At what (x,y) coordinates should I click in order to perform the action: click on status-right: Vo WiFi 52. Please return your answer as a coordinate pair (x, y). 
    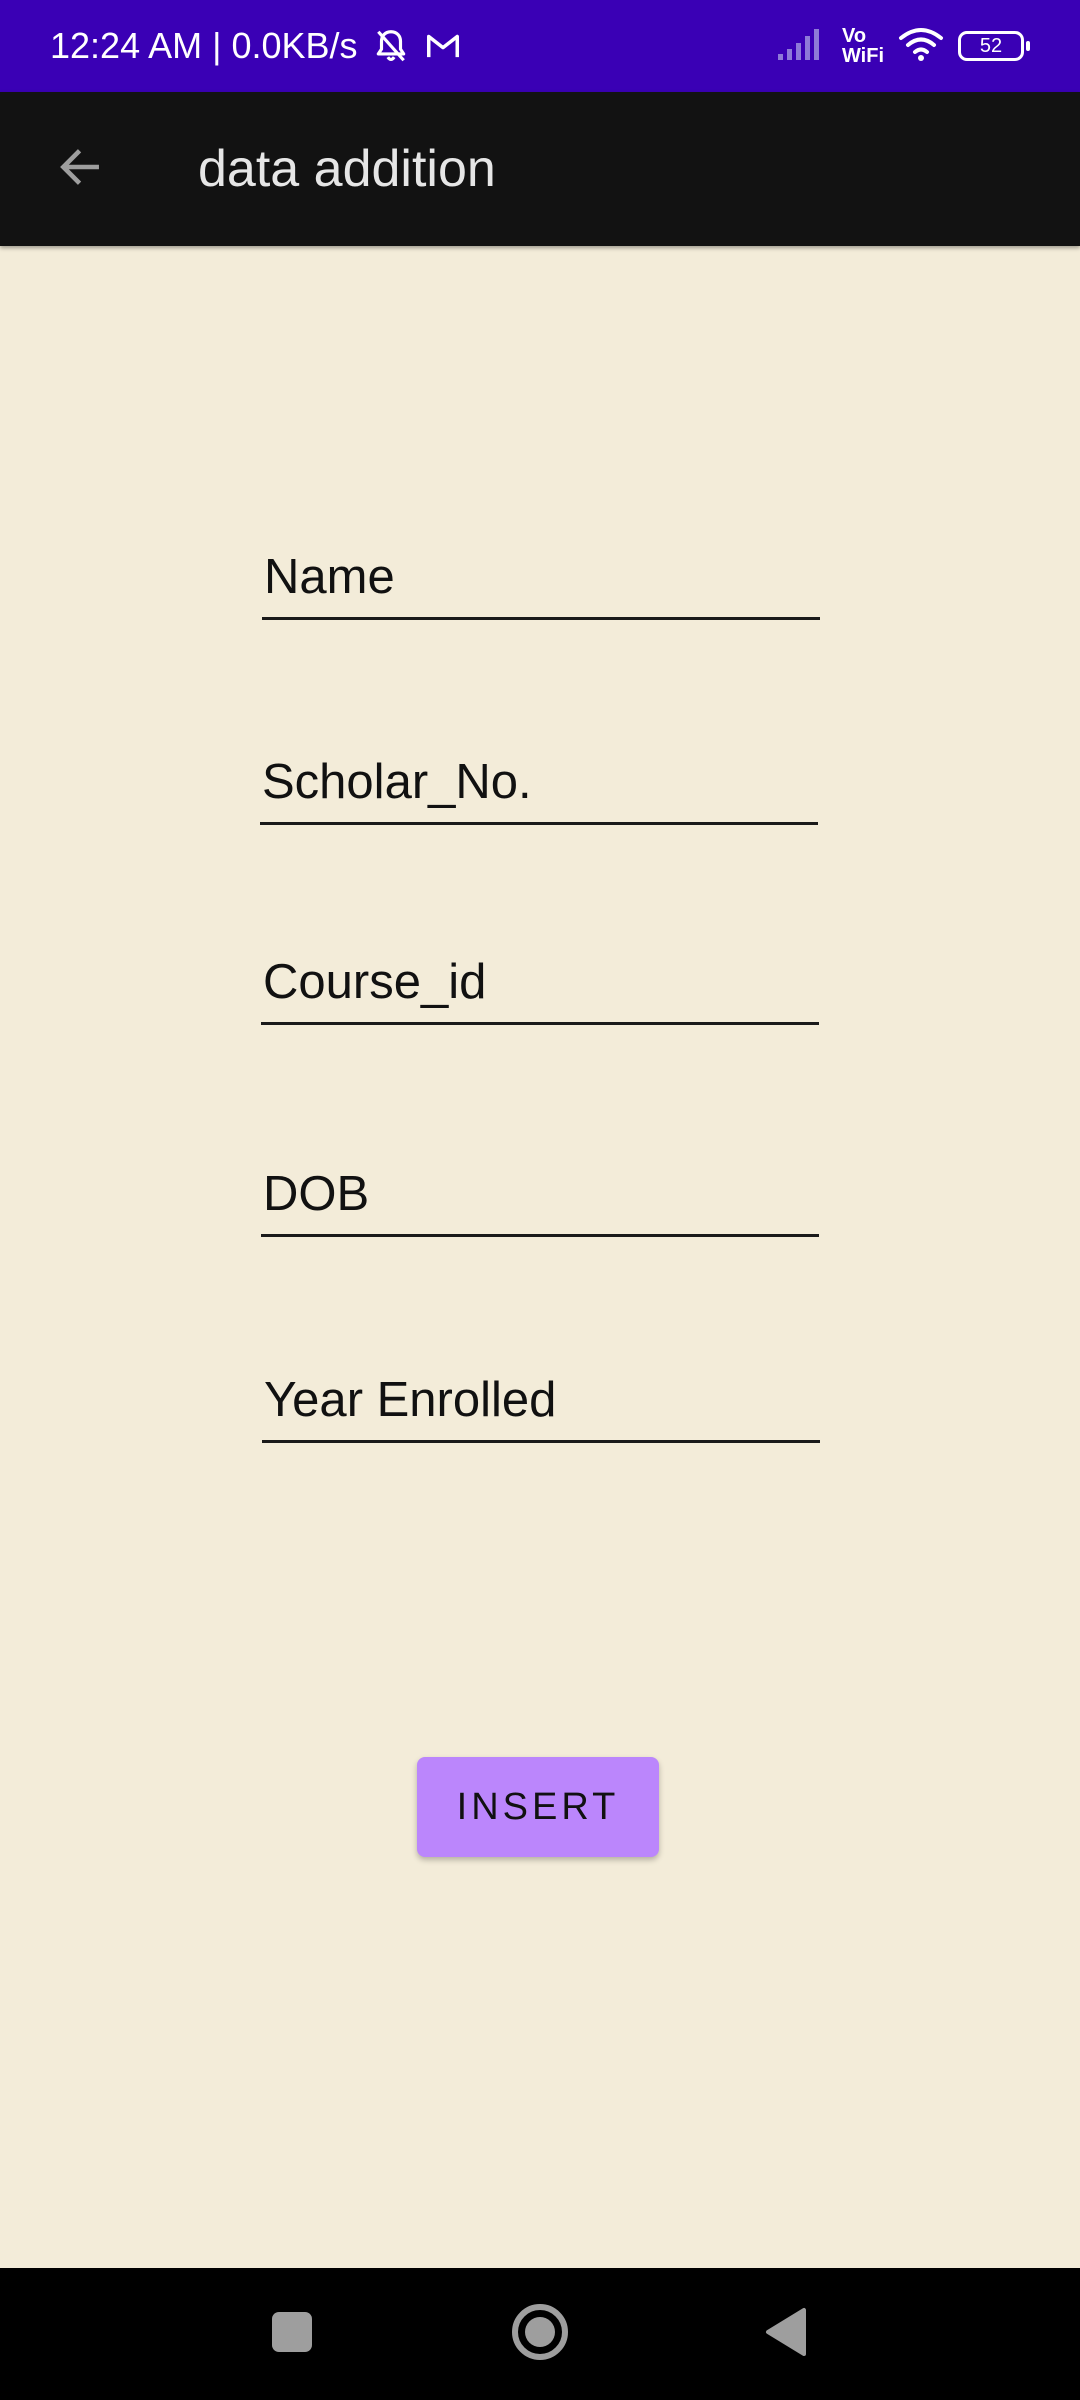
    Looking at the image, I should click on (903, 46).